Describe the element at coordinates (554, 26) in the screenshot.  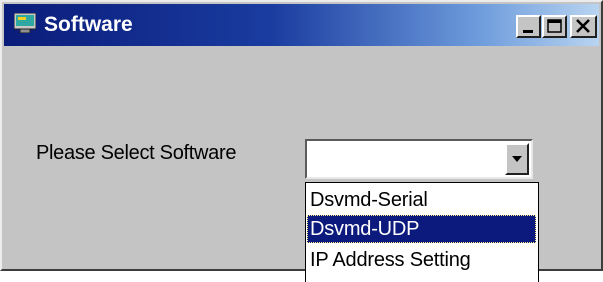
I see `maximize-button` at that location.